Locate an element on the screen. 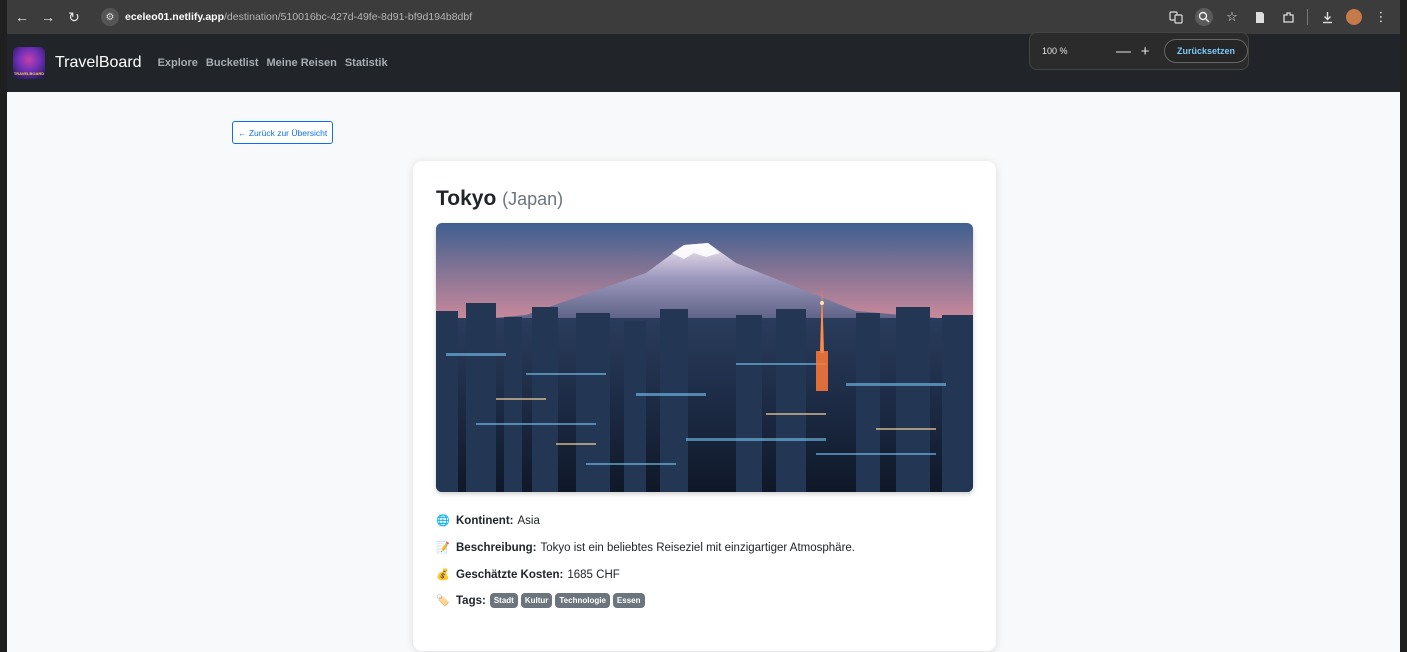  city-name: Tokyo is located at coordinates (466, 198).